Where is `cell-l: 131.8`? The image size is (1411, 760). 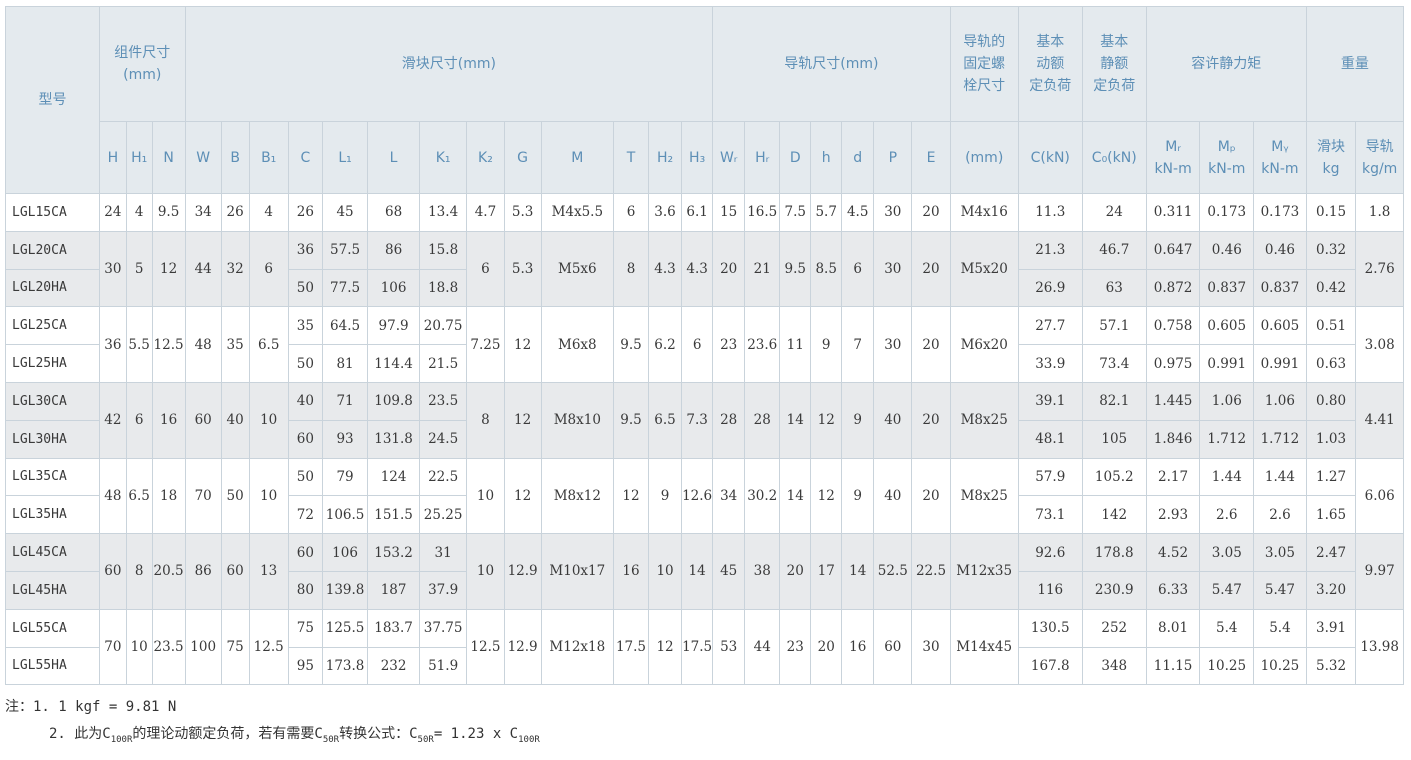
cell-l: 131.8 is located at coordinates (393, 439).